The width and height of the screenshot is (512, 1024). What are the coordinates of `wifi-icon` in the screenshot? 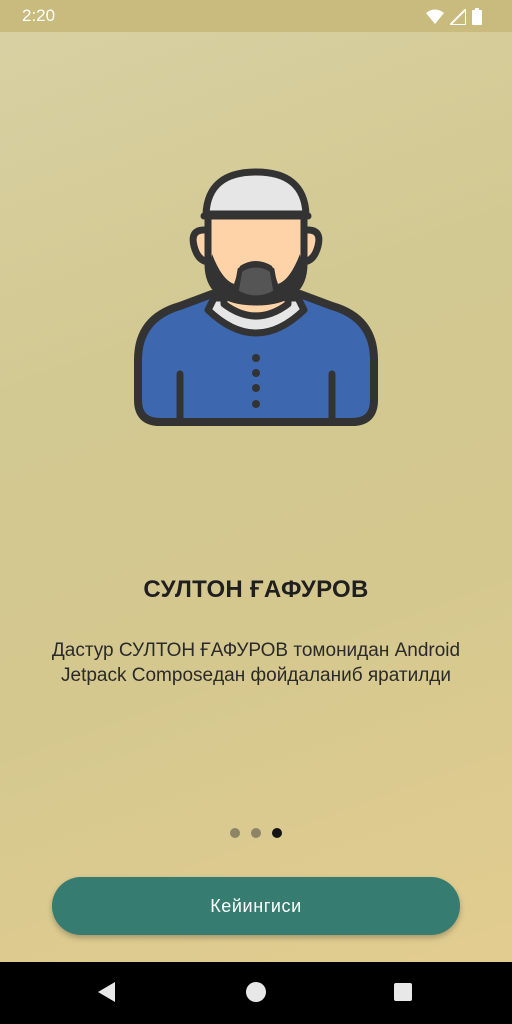 It's located at (435, 16).